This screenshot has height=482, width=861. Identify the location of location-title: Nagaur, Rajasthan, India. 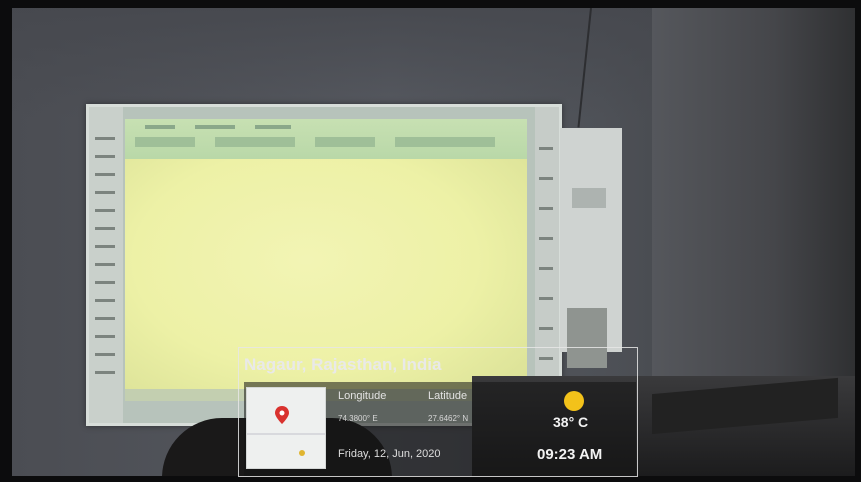
(343, 364).